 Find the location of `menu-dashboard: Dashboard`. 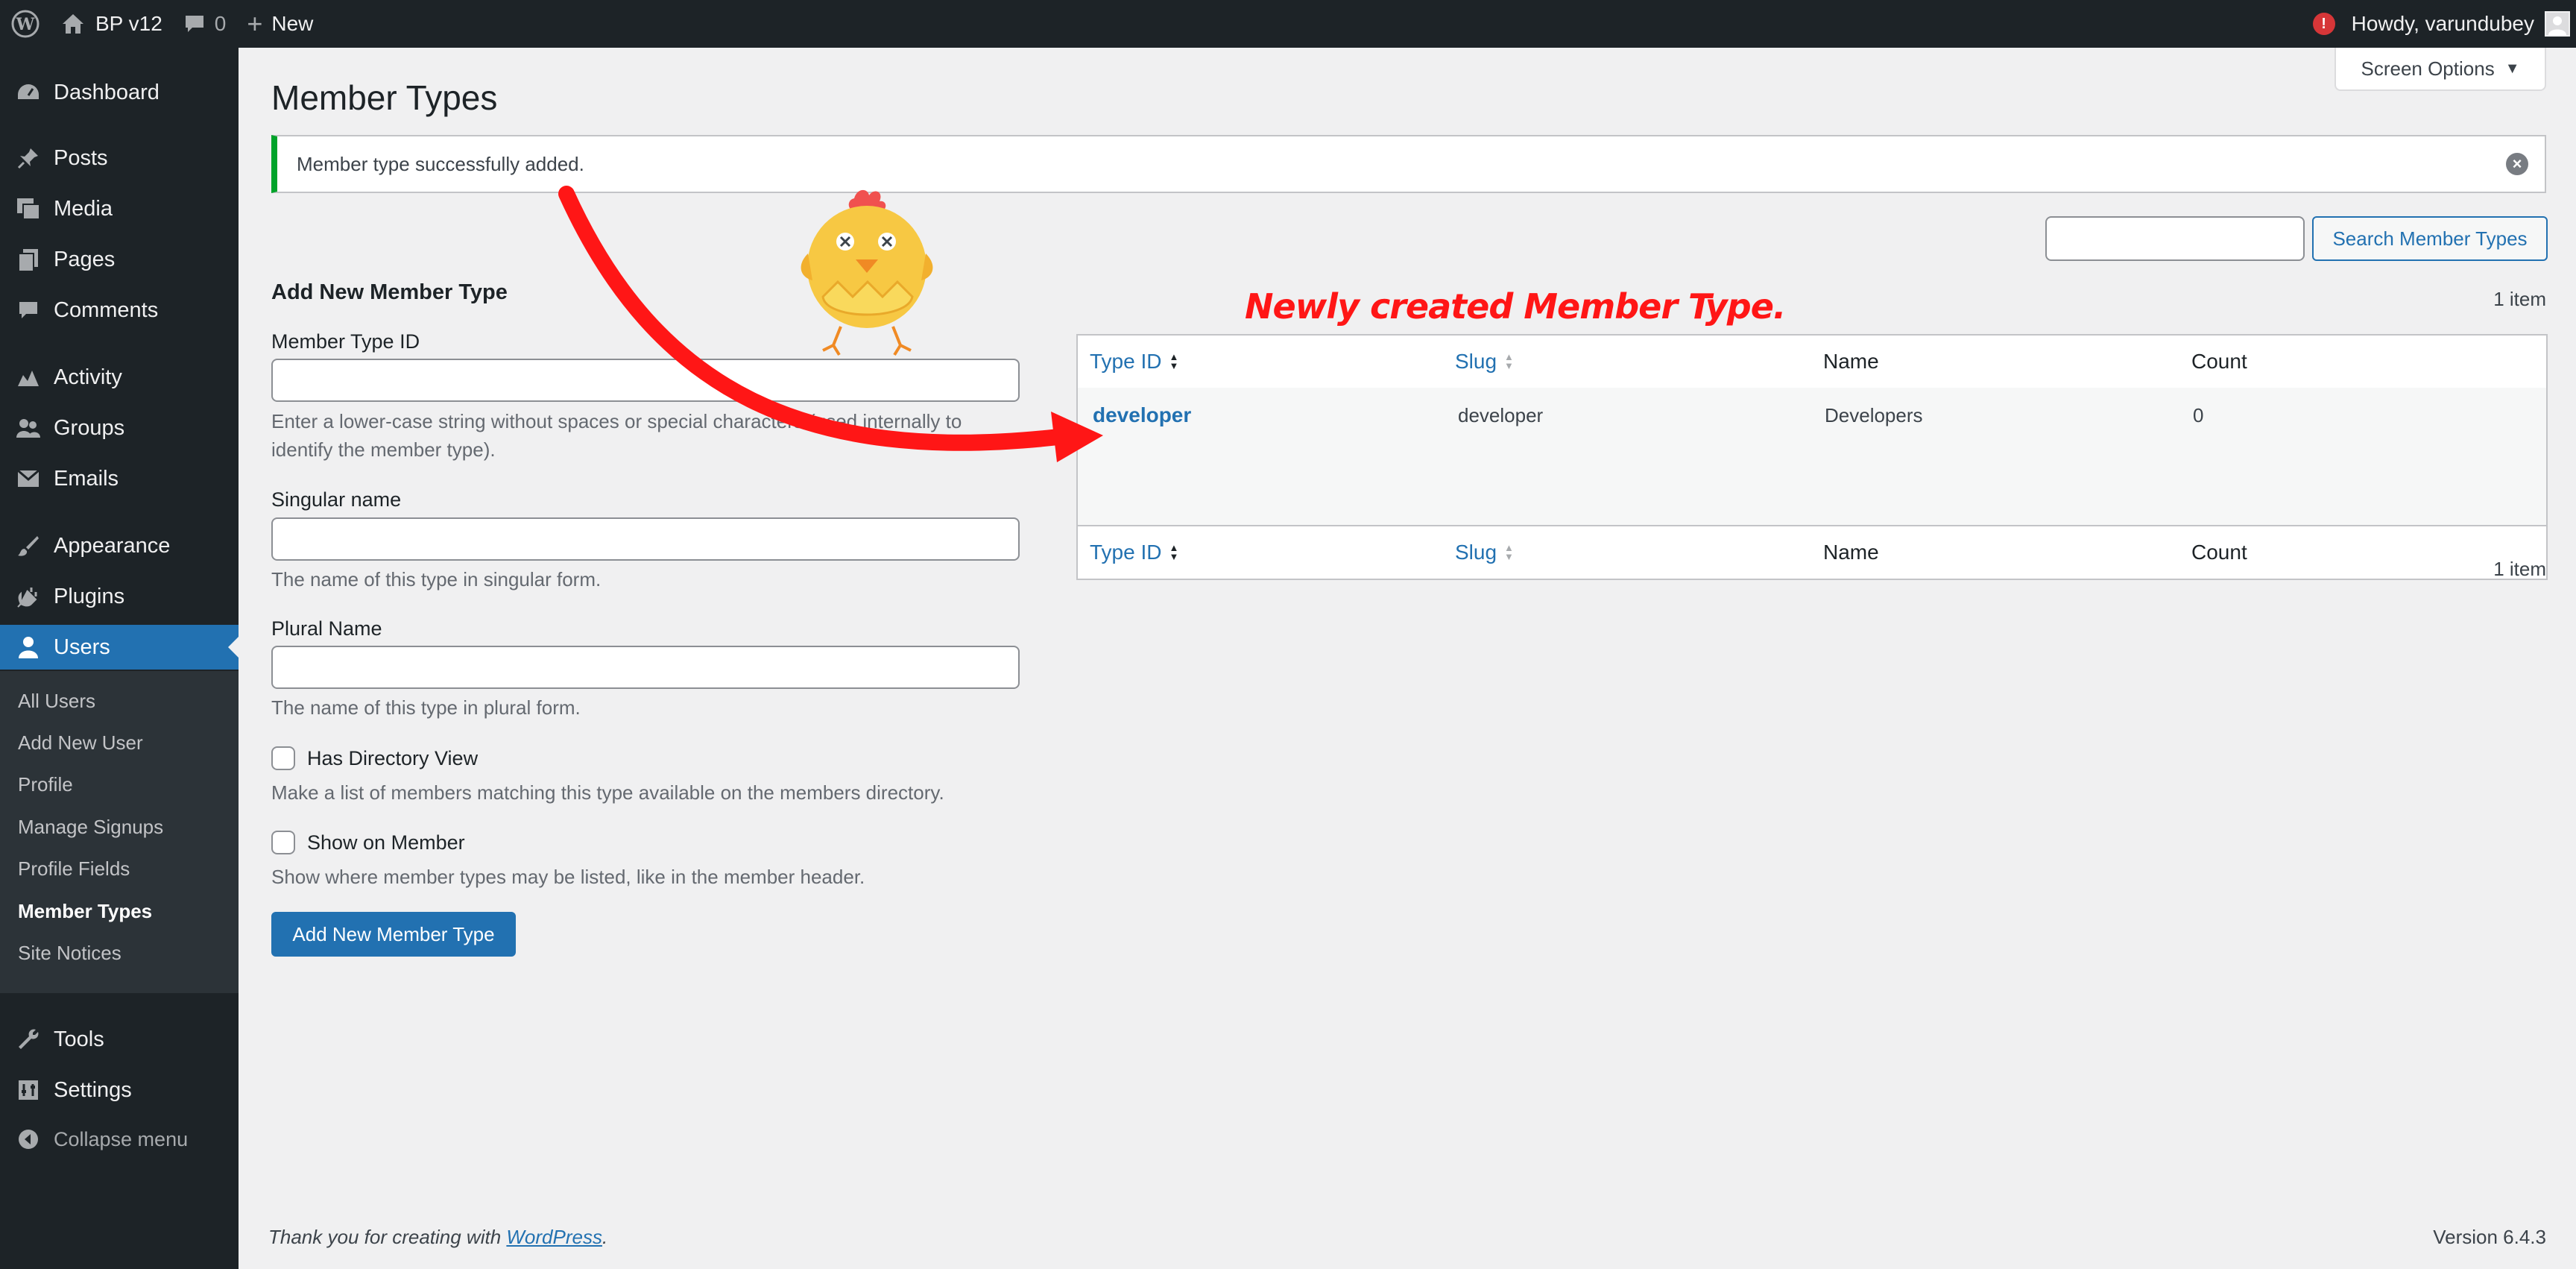

menu-dashboard: Dashboard is located at coordinates (119, 92).